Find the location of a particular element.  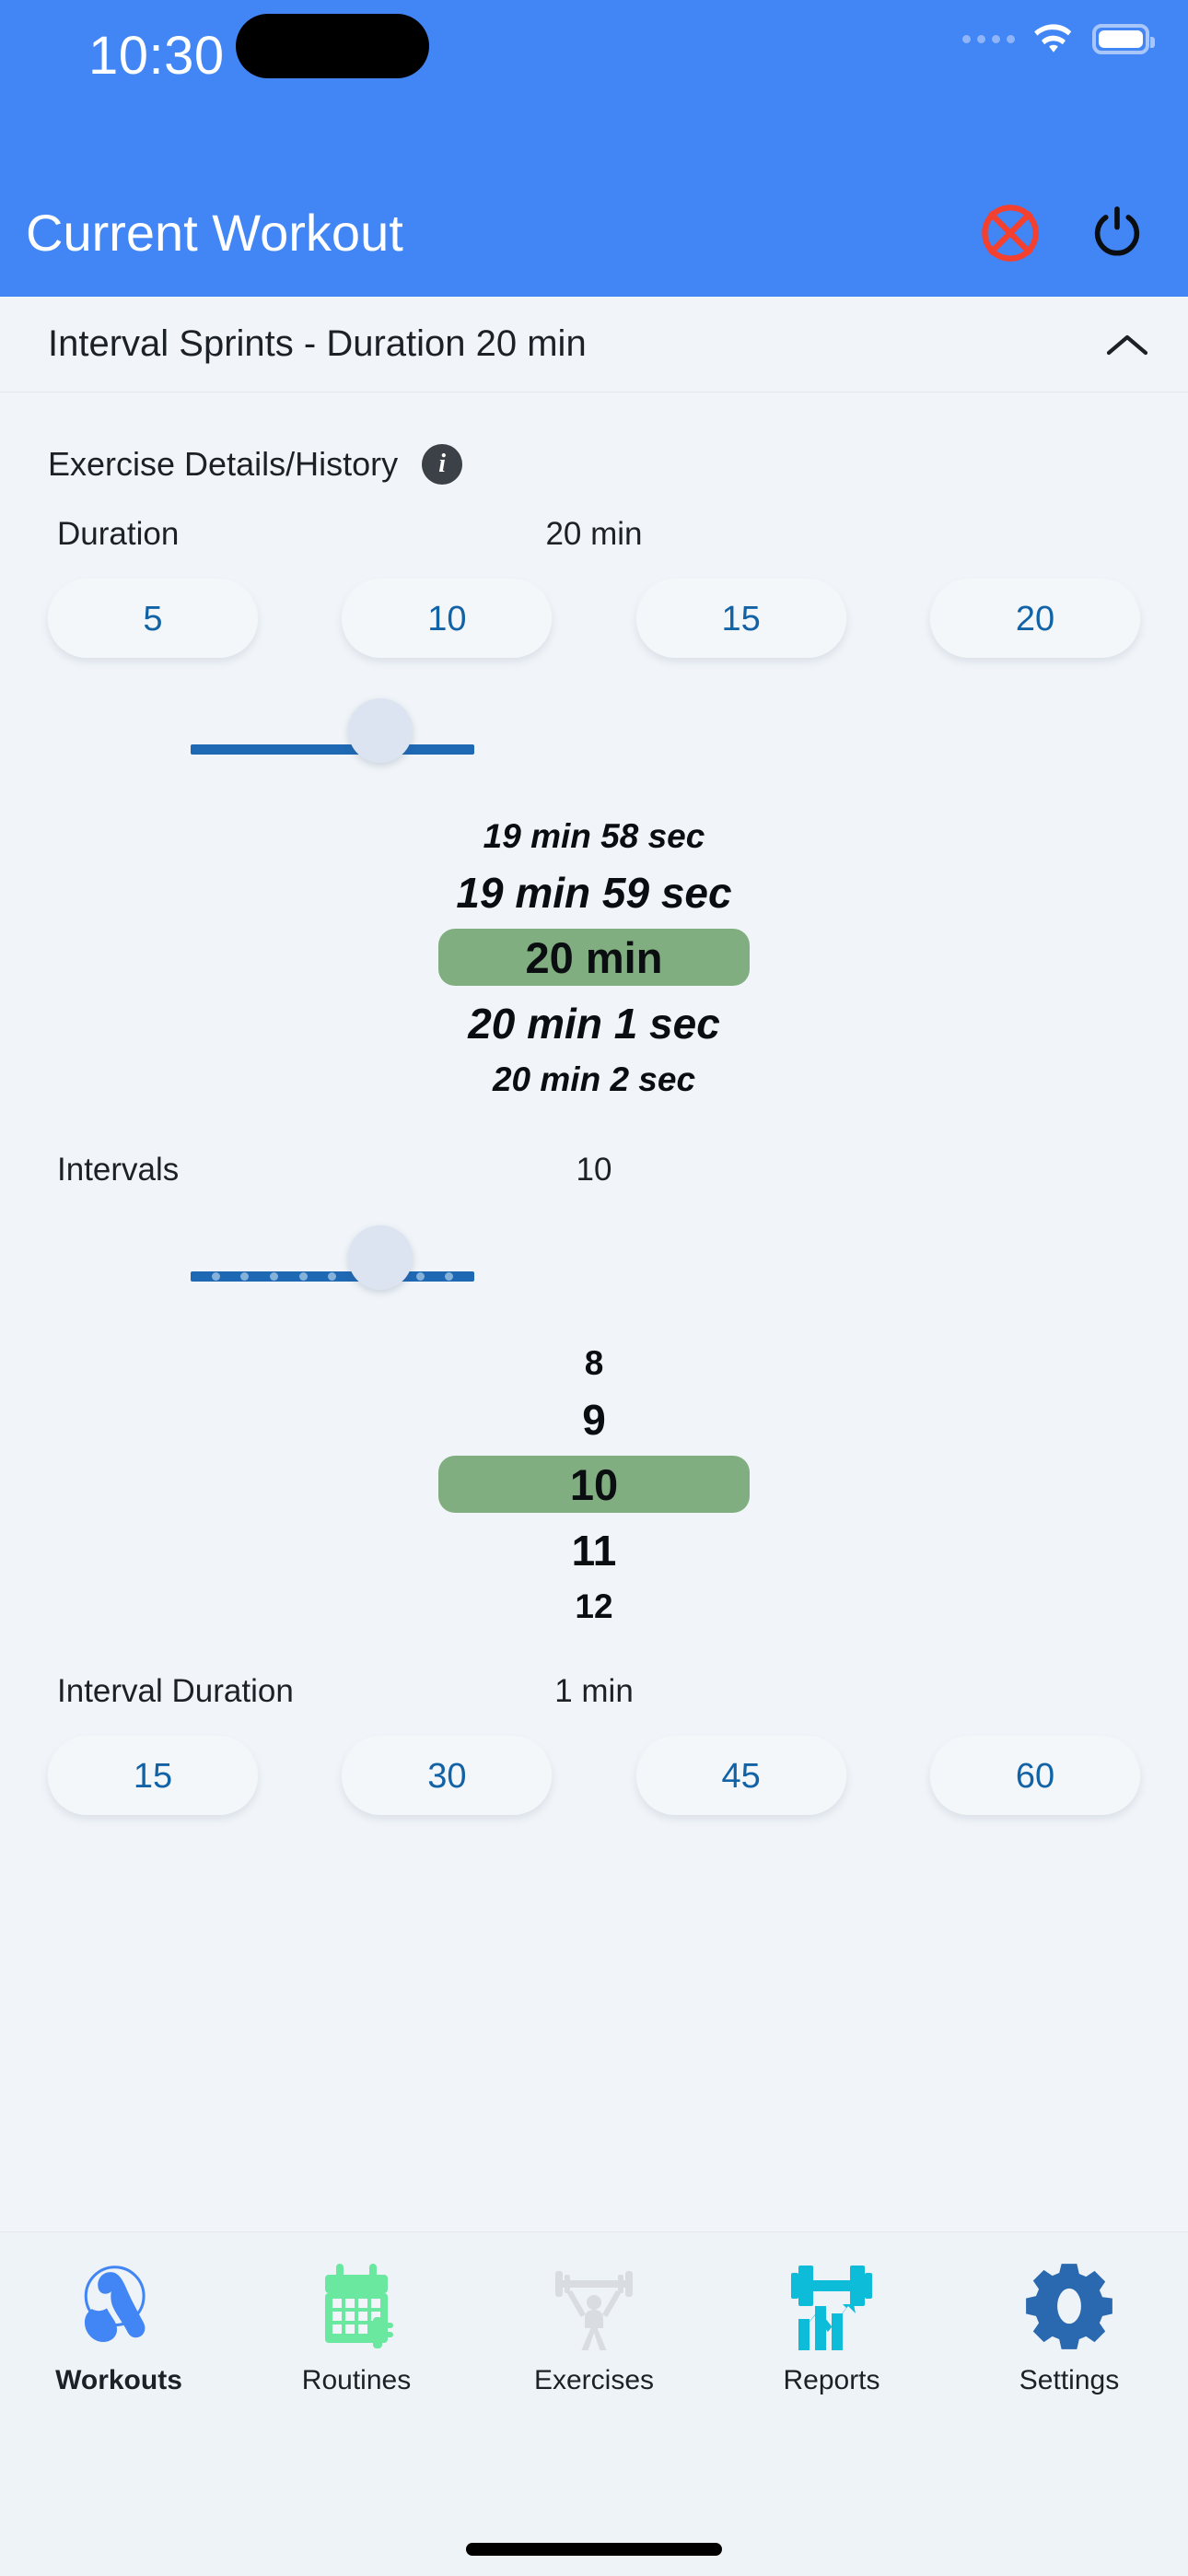

tab-settings: Settings is located at coordinates (1069, 2326).